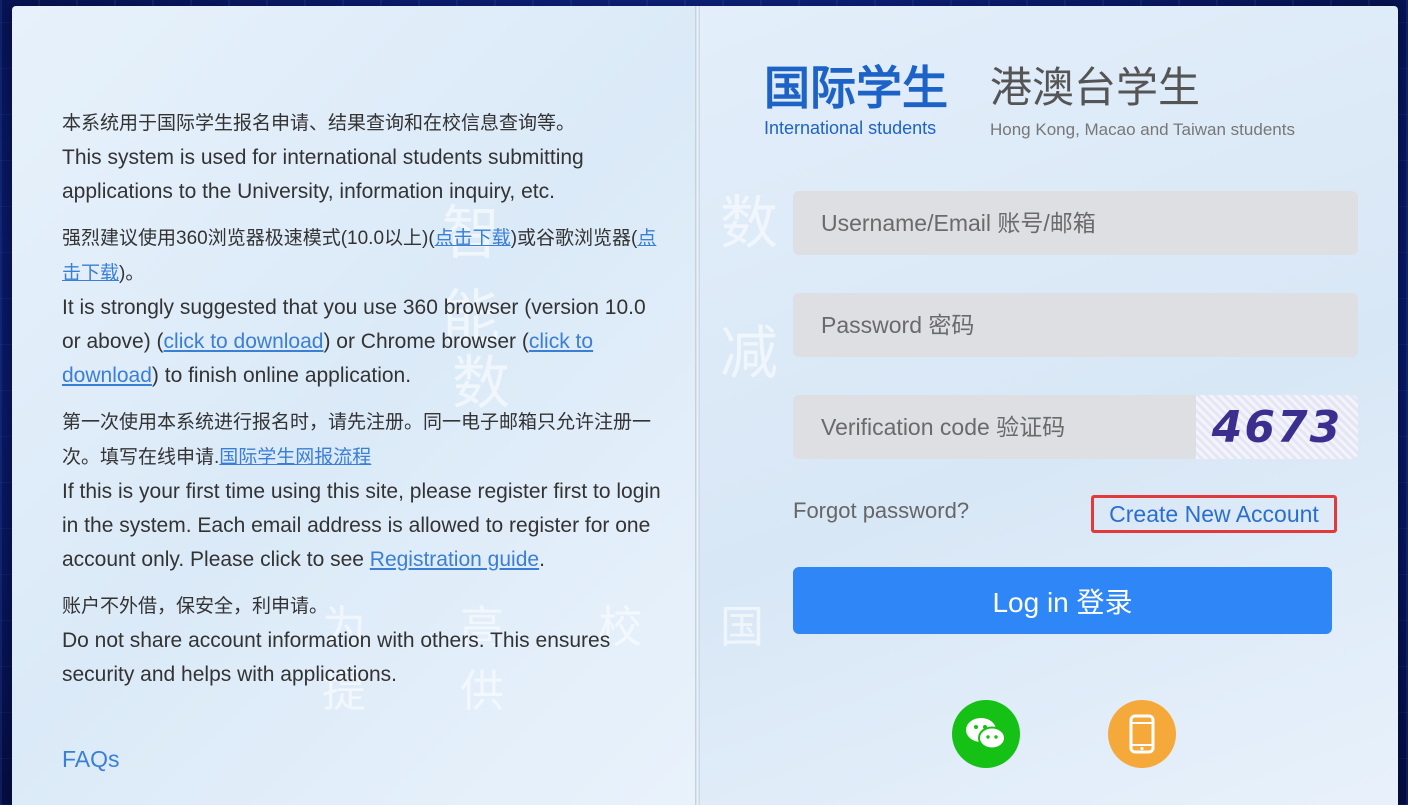 This screenshot has width=1408, height=805. What do you see at coordinates (295, 457) in the screenshot?
I see `registration-process-link-cn: 国际学生网报流程` at bounding box center [295, 457].